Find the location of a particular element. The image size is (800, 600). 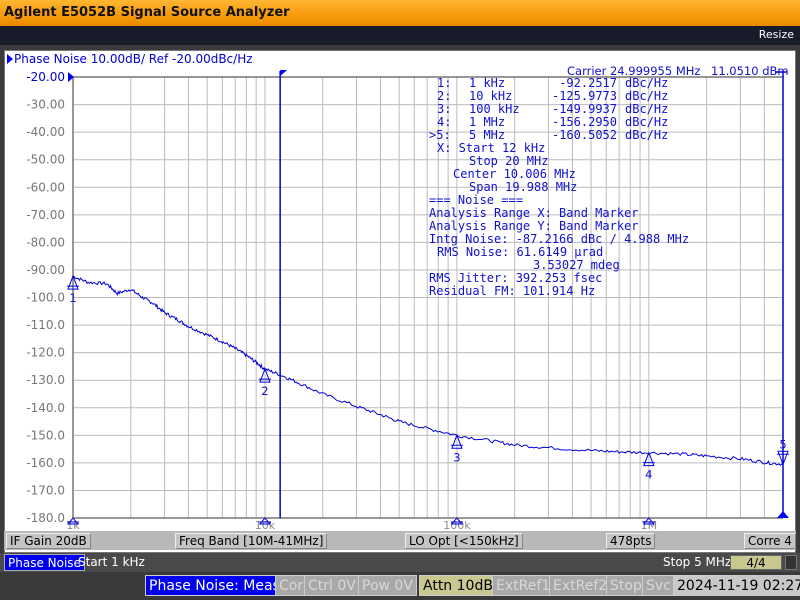

points-button: 478pts is located at coordinates (631, 541).